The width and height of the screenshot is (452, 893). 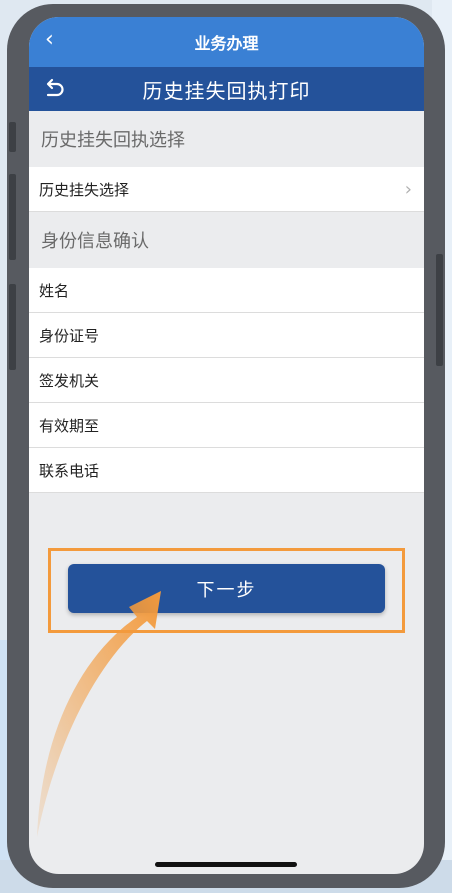 What do you see at coordinates (12, 327) in the screenshot?
I see `phone-volume-down-button` at bounding box center [12, 327].